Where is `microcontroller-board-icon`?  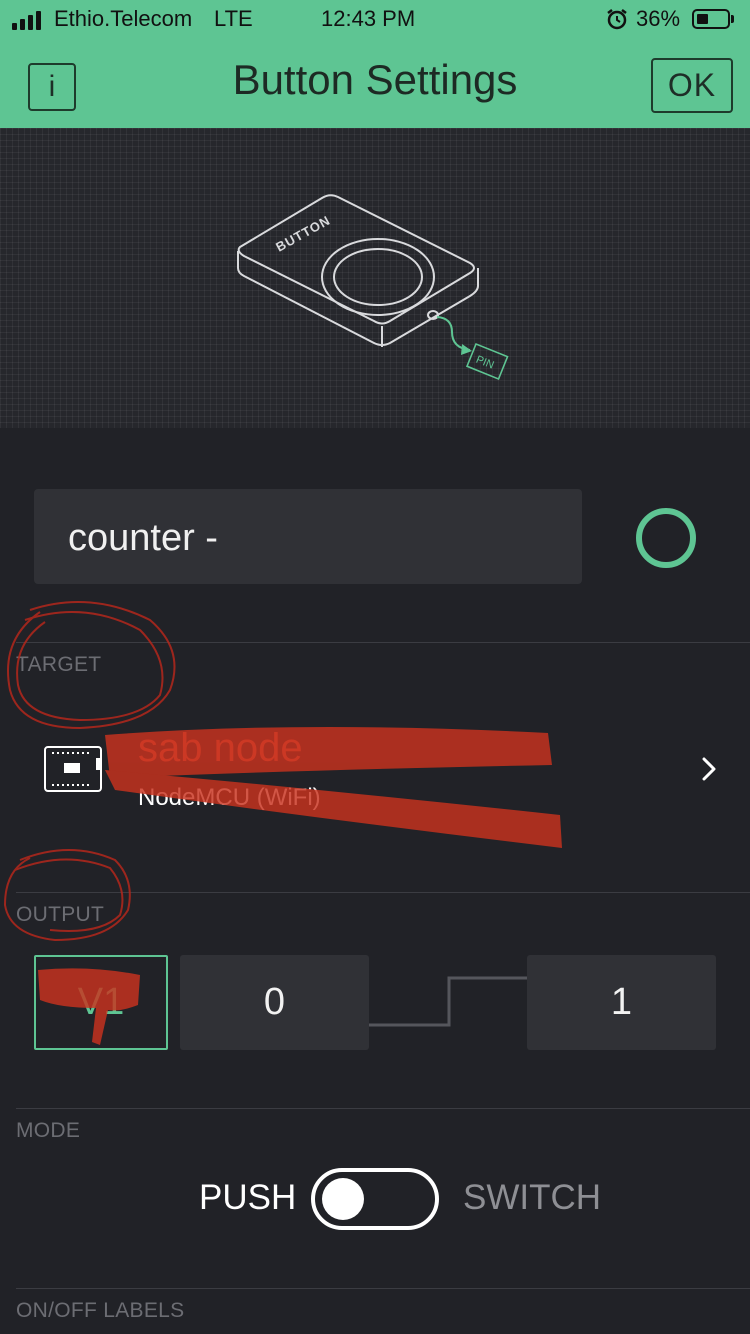 microcontroller-board-icon is located at coordinates (73, 769).